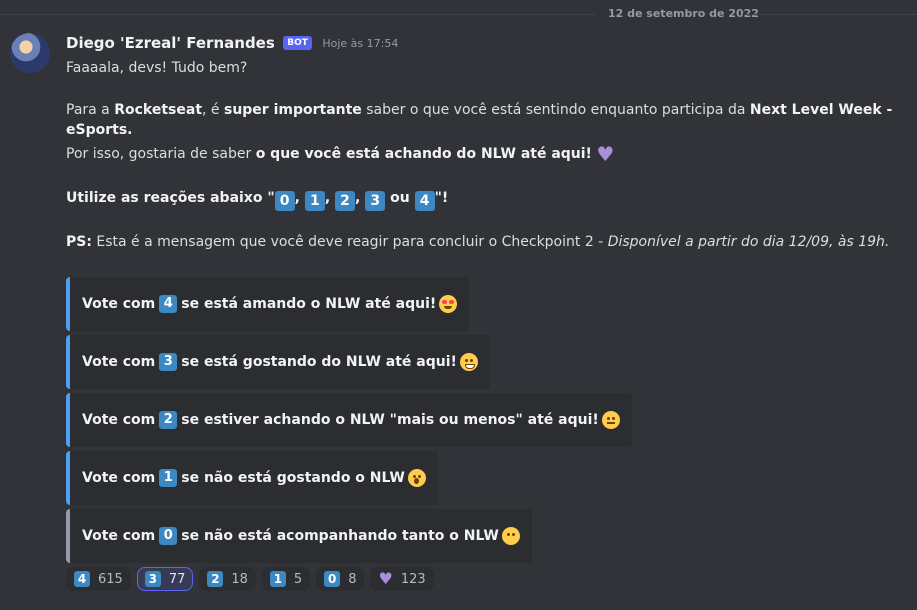 The width and height of the screenshot is (917, 610). Describe the element at coordinates (170, 198) in the screenshot. I see `instructions-text: Utilize as reações abaixo "` at that location.